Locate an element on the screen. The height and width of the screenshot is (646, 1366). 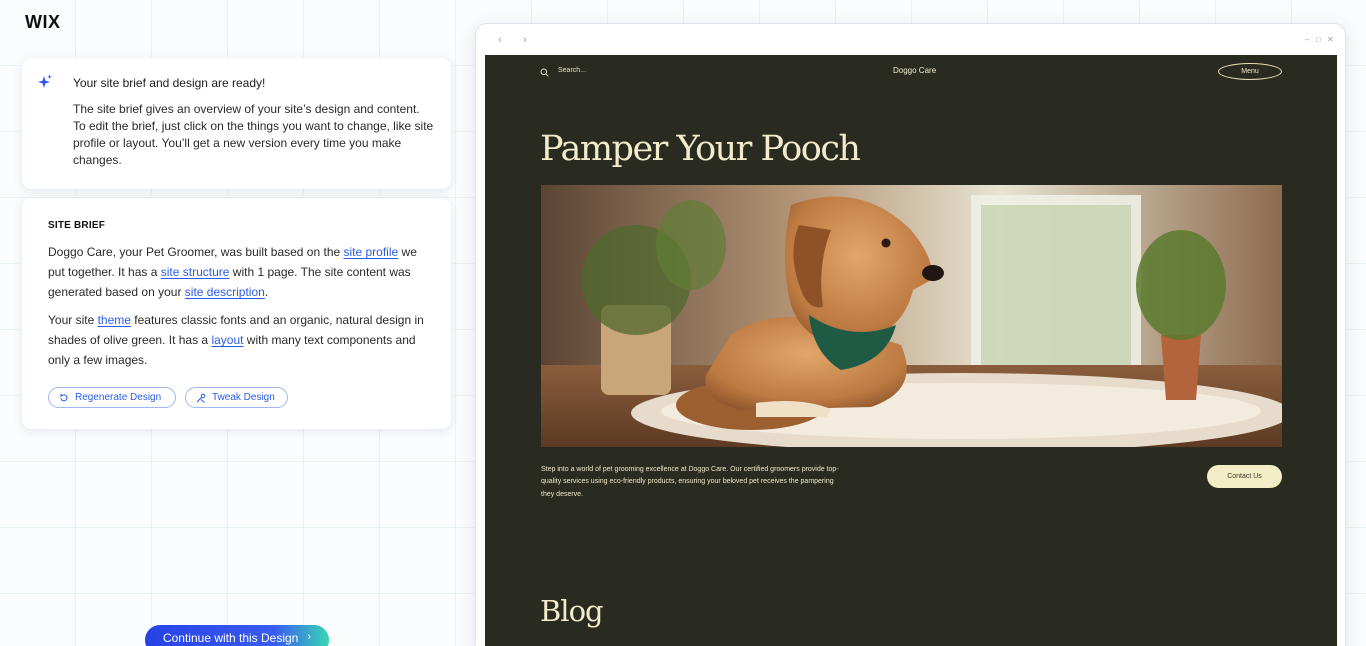
tweak-icon is located at coordinates (201, 398).